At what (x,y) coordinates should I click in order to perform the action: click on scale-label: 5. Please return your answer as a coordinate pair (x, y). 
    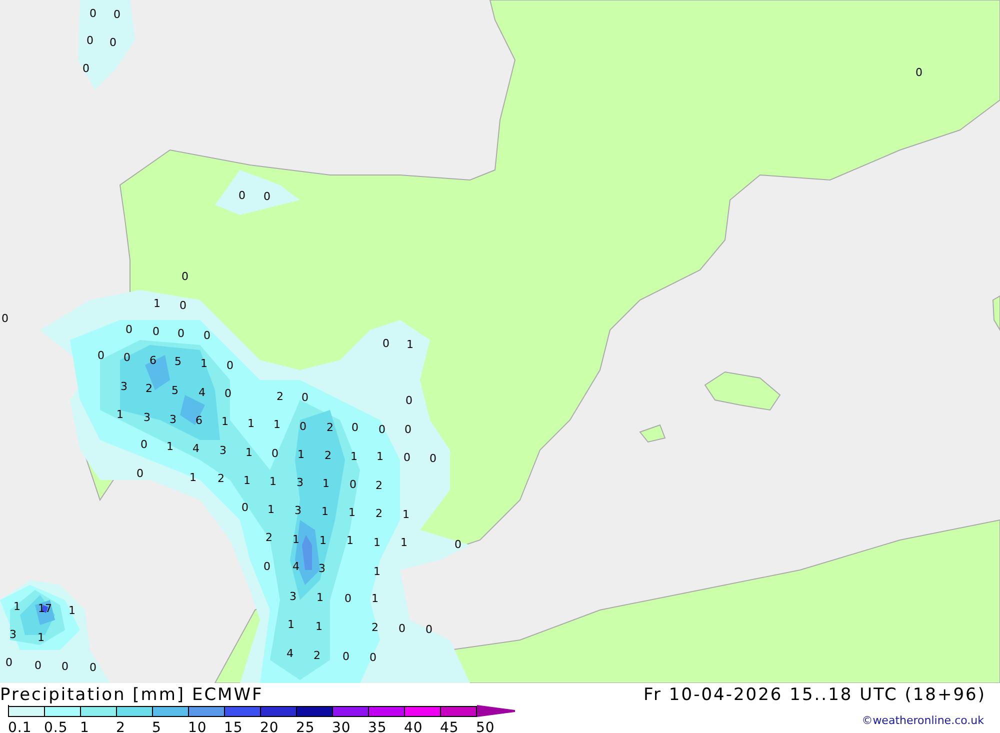
    Looking at the image, I should click on (157, 726).